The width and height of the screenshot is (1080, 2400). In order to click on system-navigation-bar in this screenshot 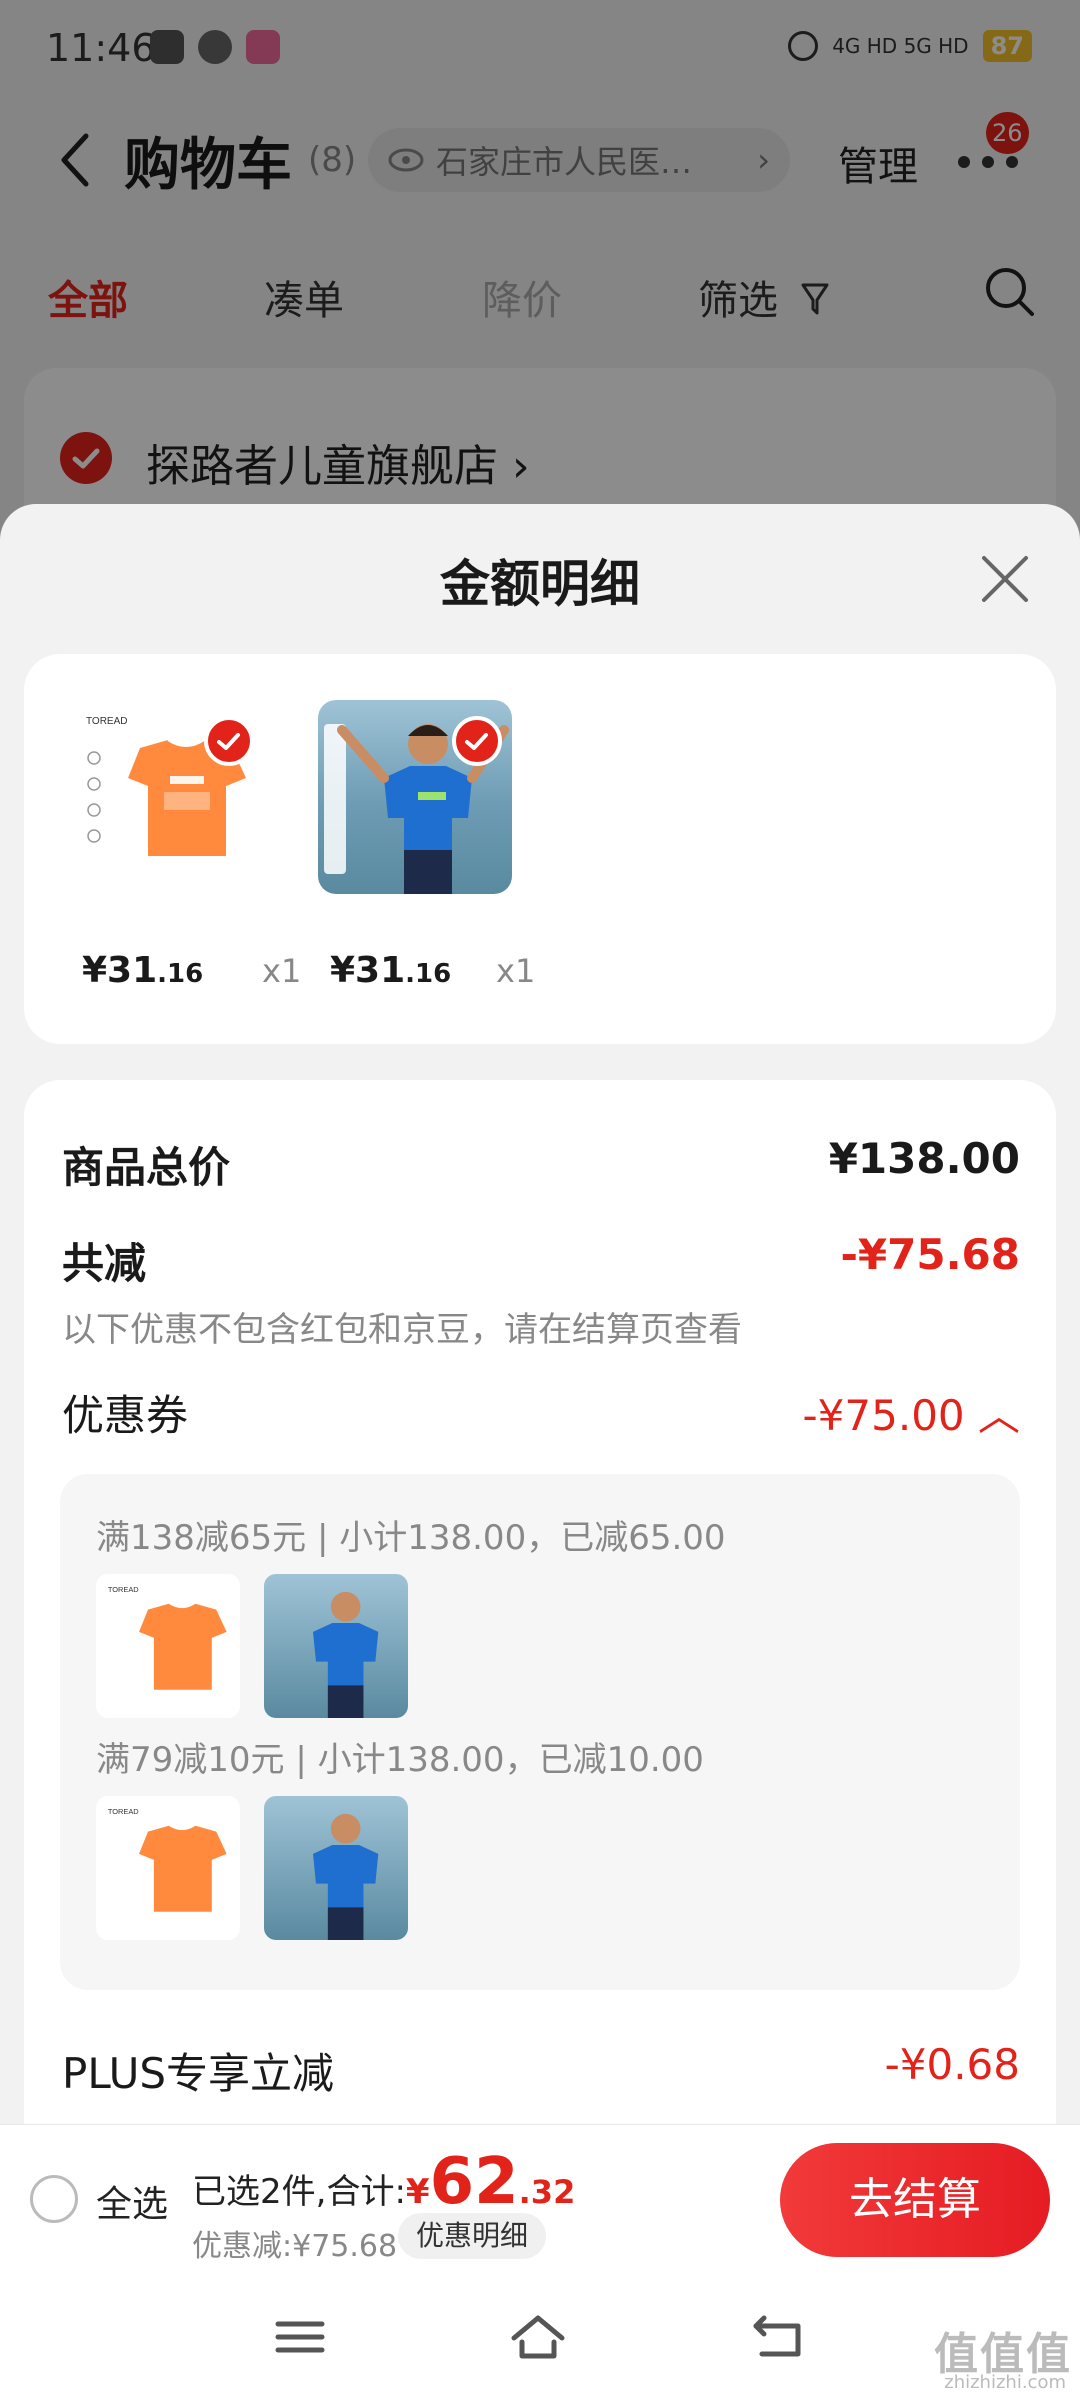, I will do `click(540, 2336)`.